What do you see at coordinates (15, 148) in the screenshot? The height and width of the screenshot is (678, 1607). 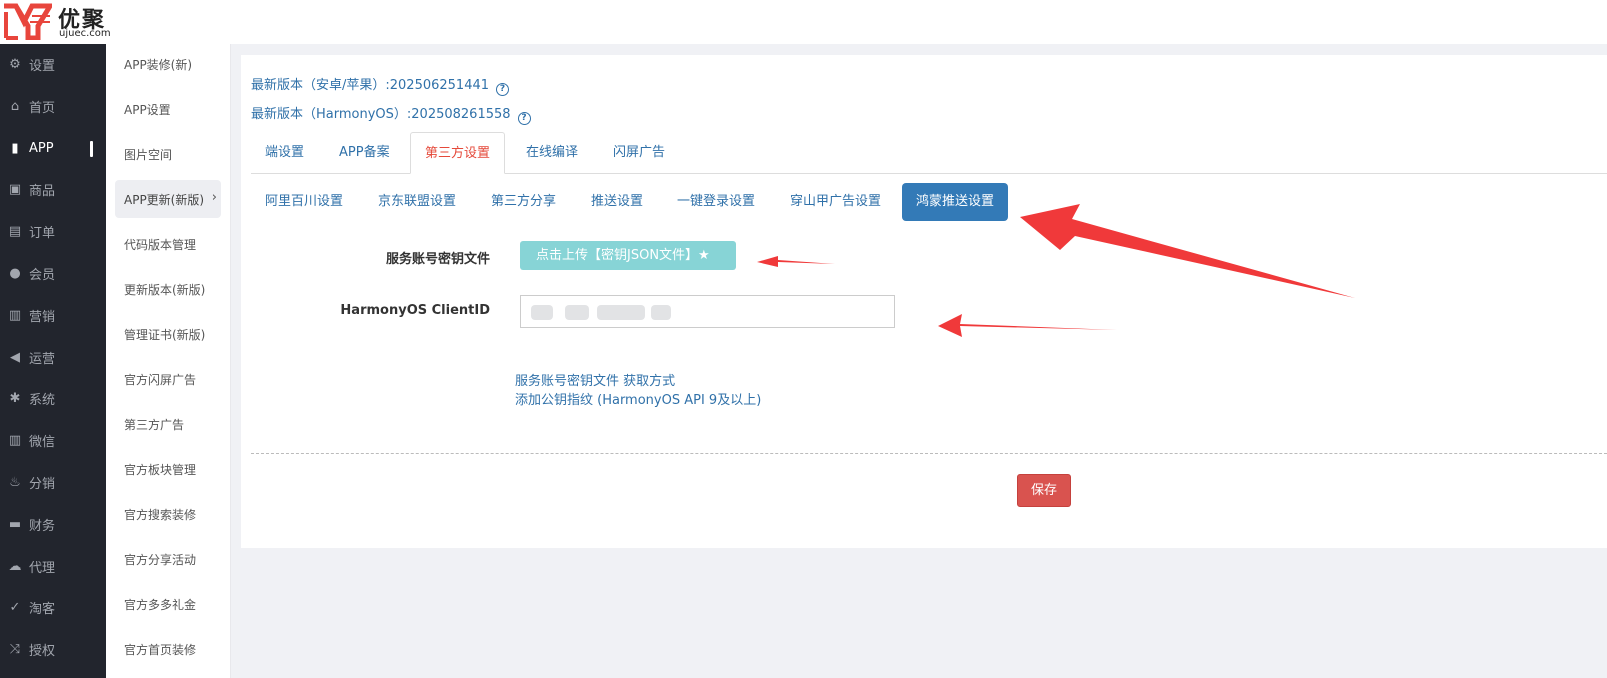 I see `bookmark-icon: ▮` at bounding box center [15, 148].